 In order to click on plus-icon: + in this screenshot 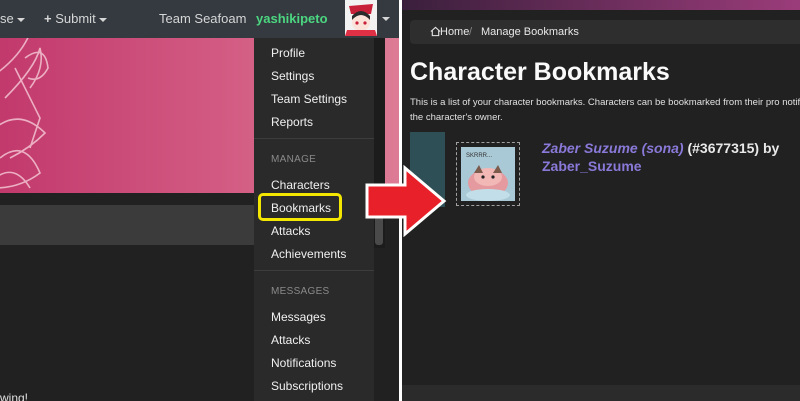, I will do `click(48, 18)`.